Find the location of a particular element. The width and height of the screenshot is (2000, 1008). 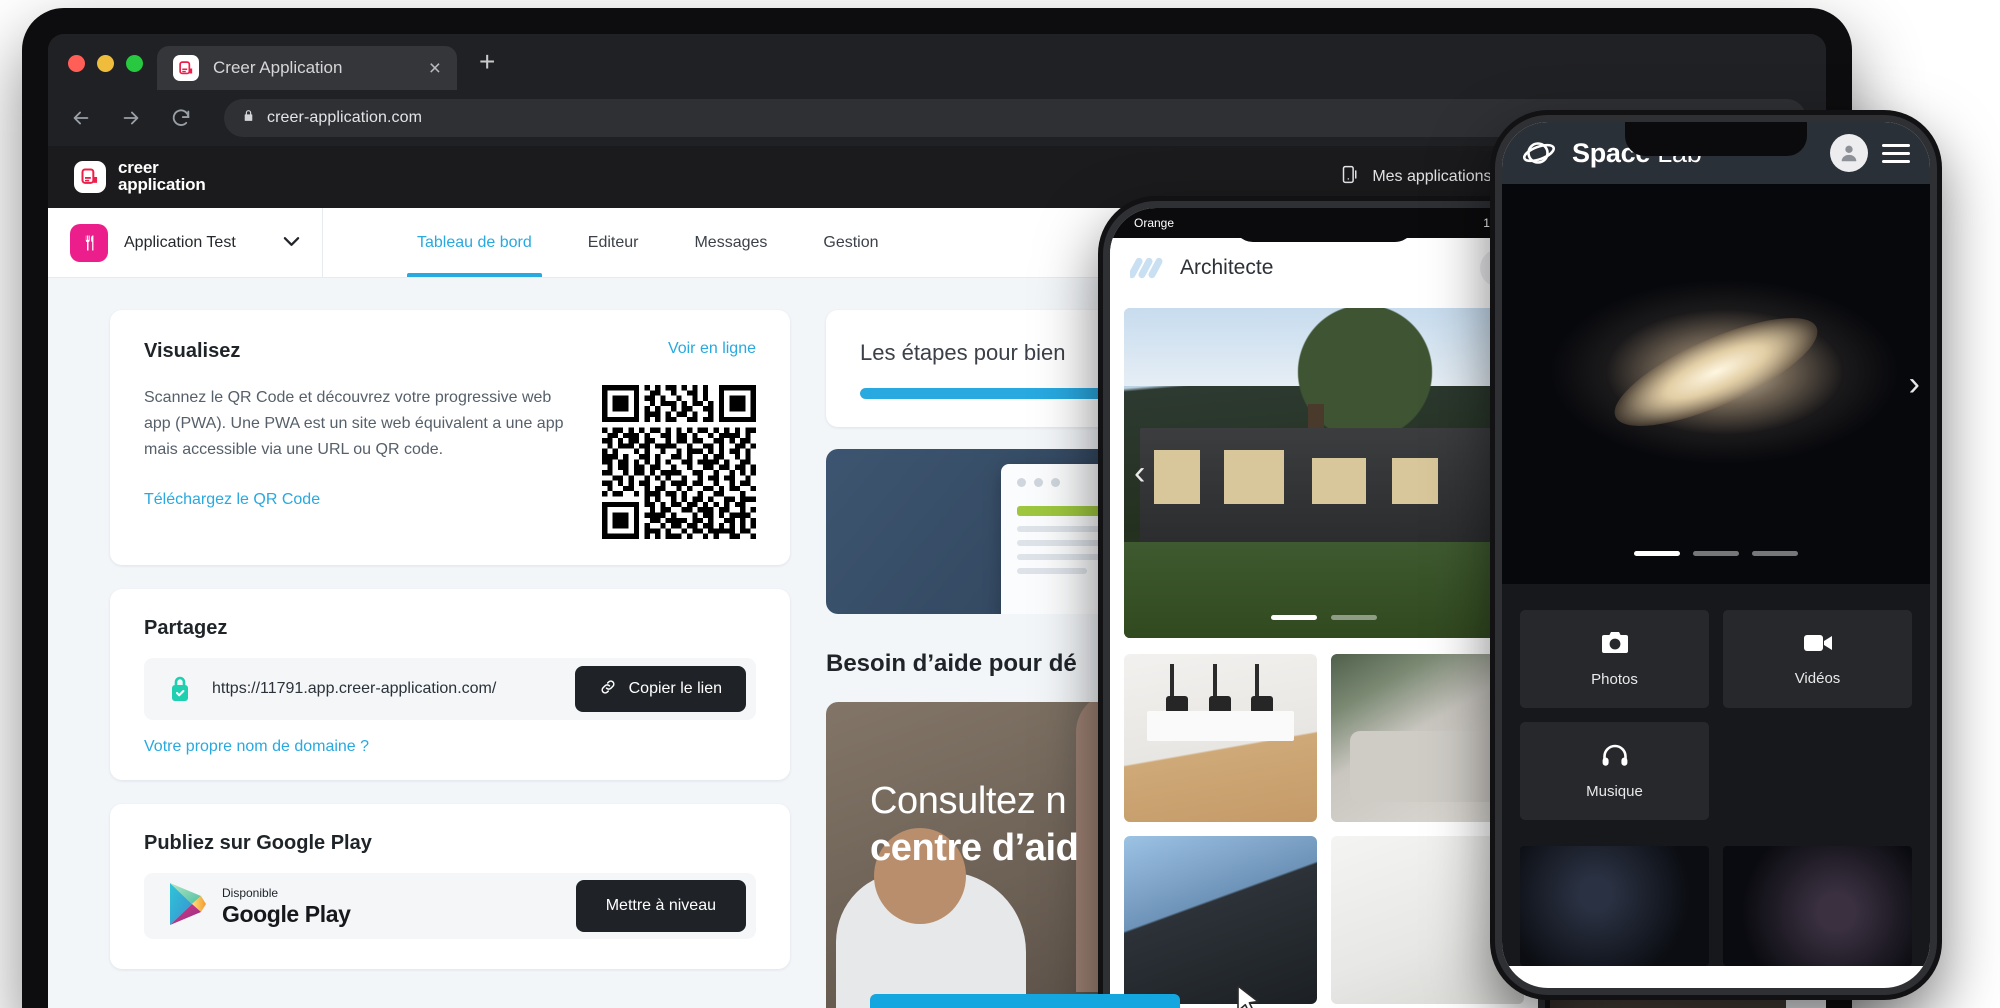

carousel-prev-arrow: ‹ is located at coordinates (1139, 473).